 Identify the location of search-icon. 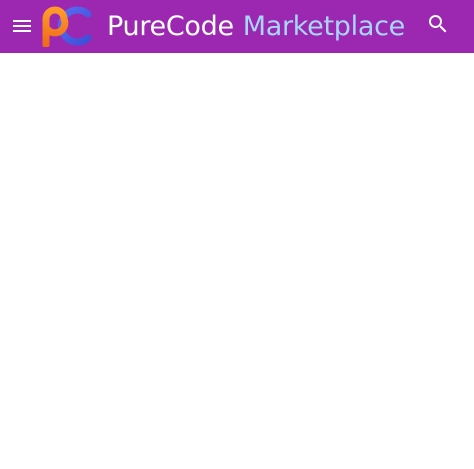
(438, 24).